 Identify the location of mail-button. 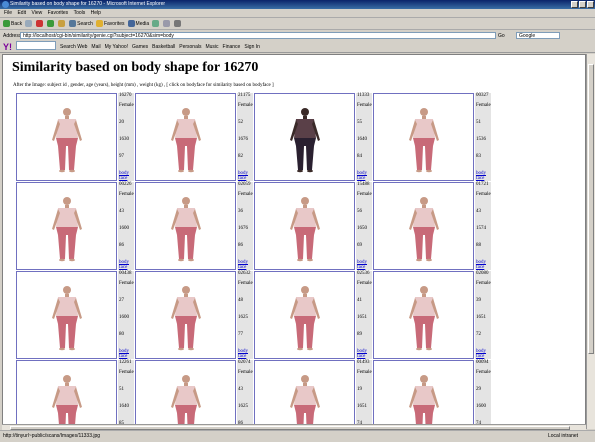
(167, 23).